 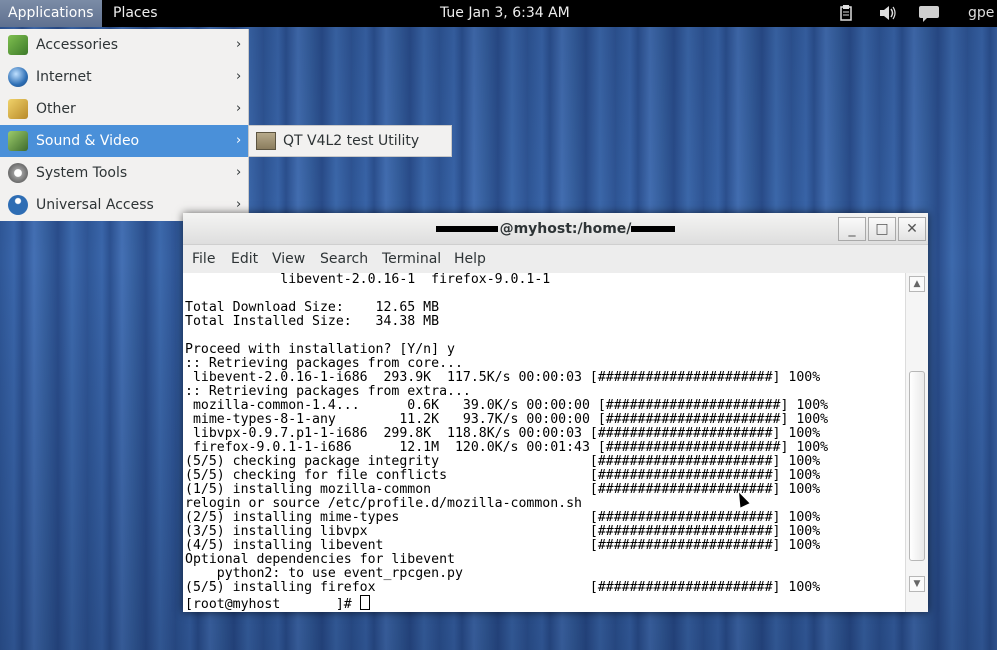 I want to click on applications-menu-button: Applications, so click(x=51, y=13).